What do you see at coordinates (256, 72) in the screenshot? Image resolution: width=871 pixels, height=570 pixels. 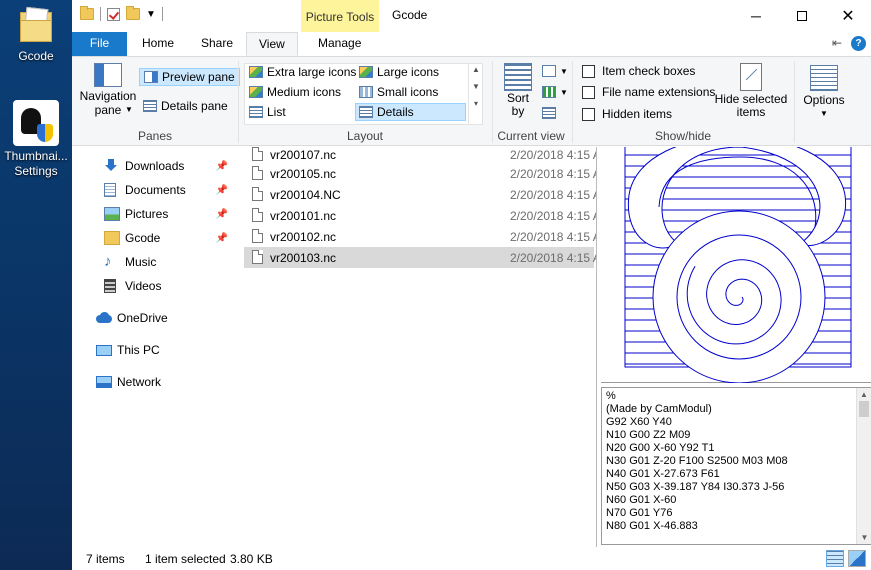 I see `extra-large-icons-icon` at bounding box center [256, 72].